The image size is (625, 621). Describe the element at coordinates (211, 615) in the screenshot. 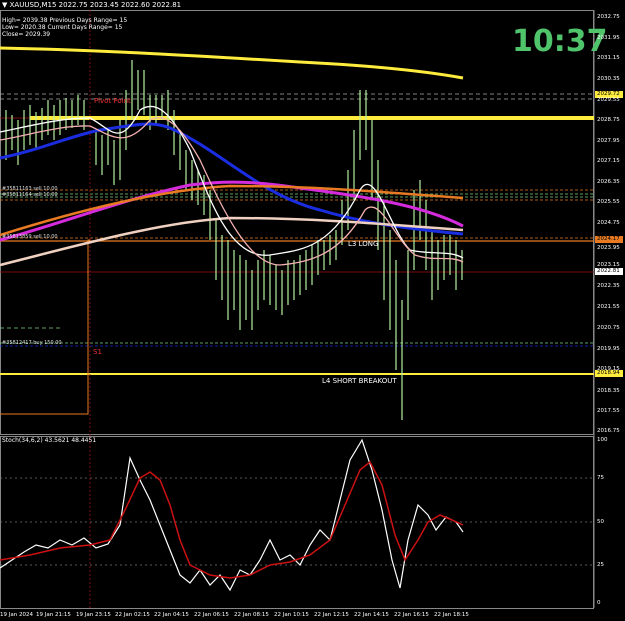

I see `time-tick: 22 Jan 06:15` at that location.